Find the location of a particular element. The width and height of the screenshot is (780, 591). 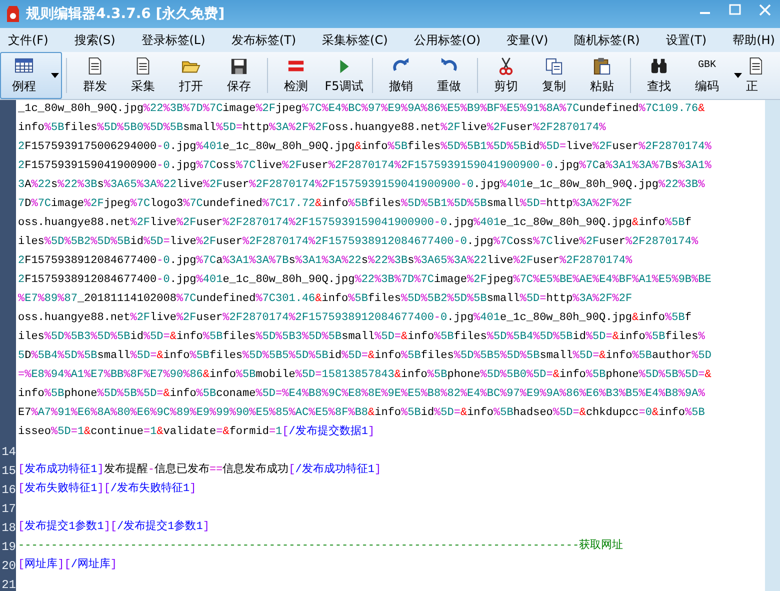

line-number: 19 is located at coordinates (9, 547).